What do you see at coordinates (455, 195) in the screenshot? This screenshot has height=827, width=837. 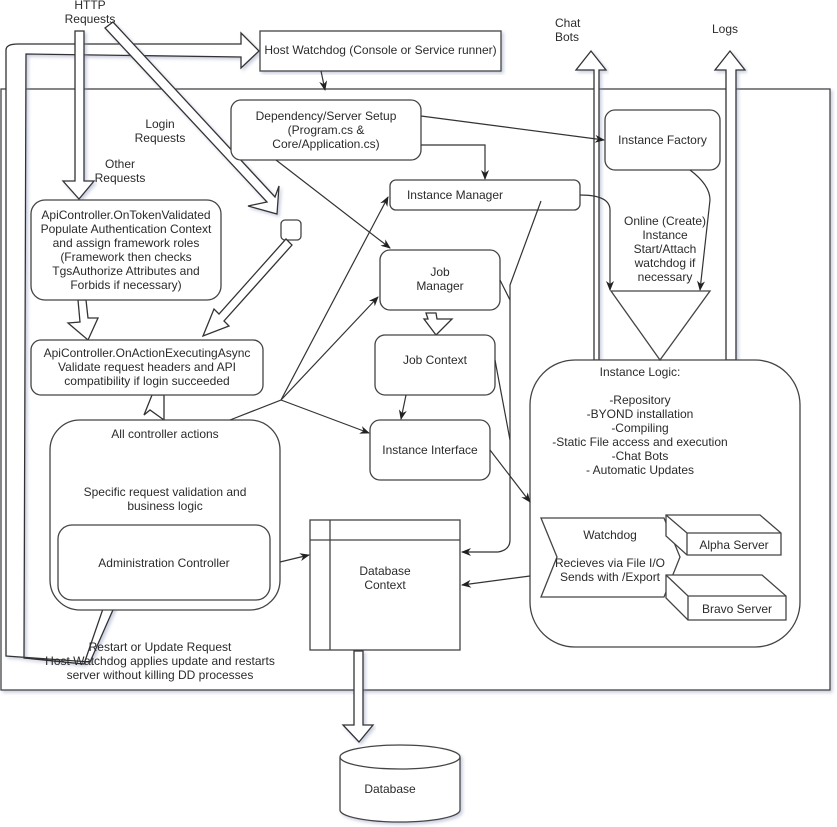 I see `instance-manager-label: Instance Manager` at bounding box center [455, 195].